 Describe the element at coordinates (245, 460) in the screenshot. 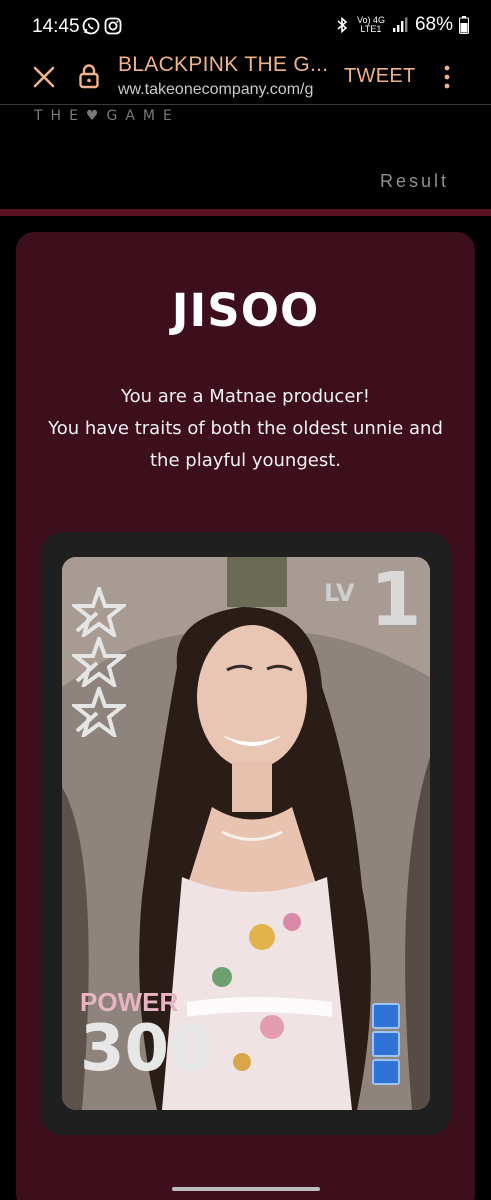

I see `description-line-3: the playful youngest.` at that location.